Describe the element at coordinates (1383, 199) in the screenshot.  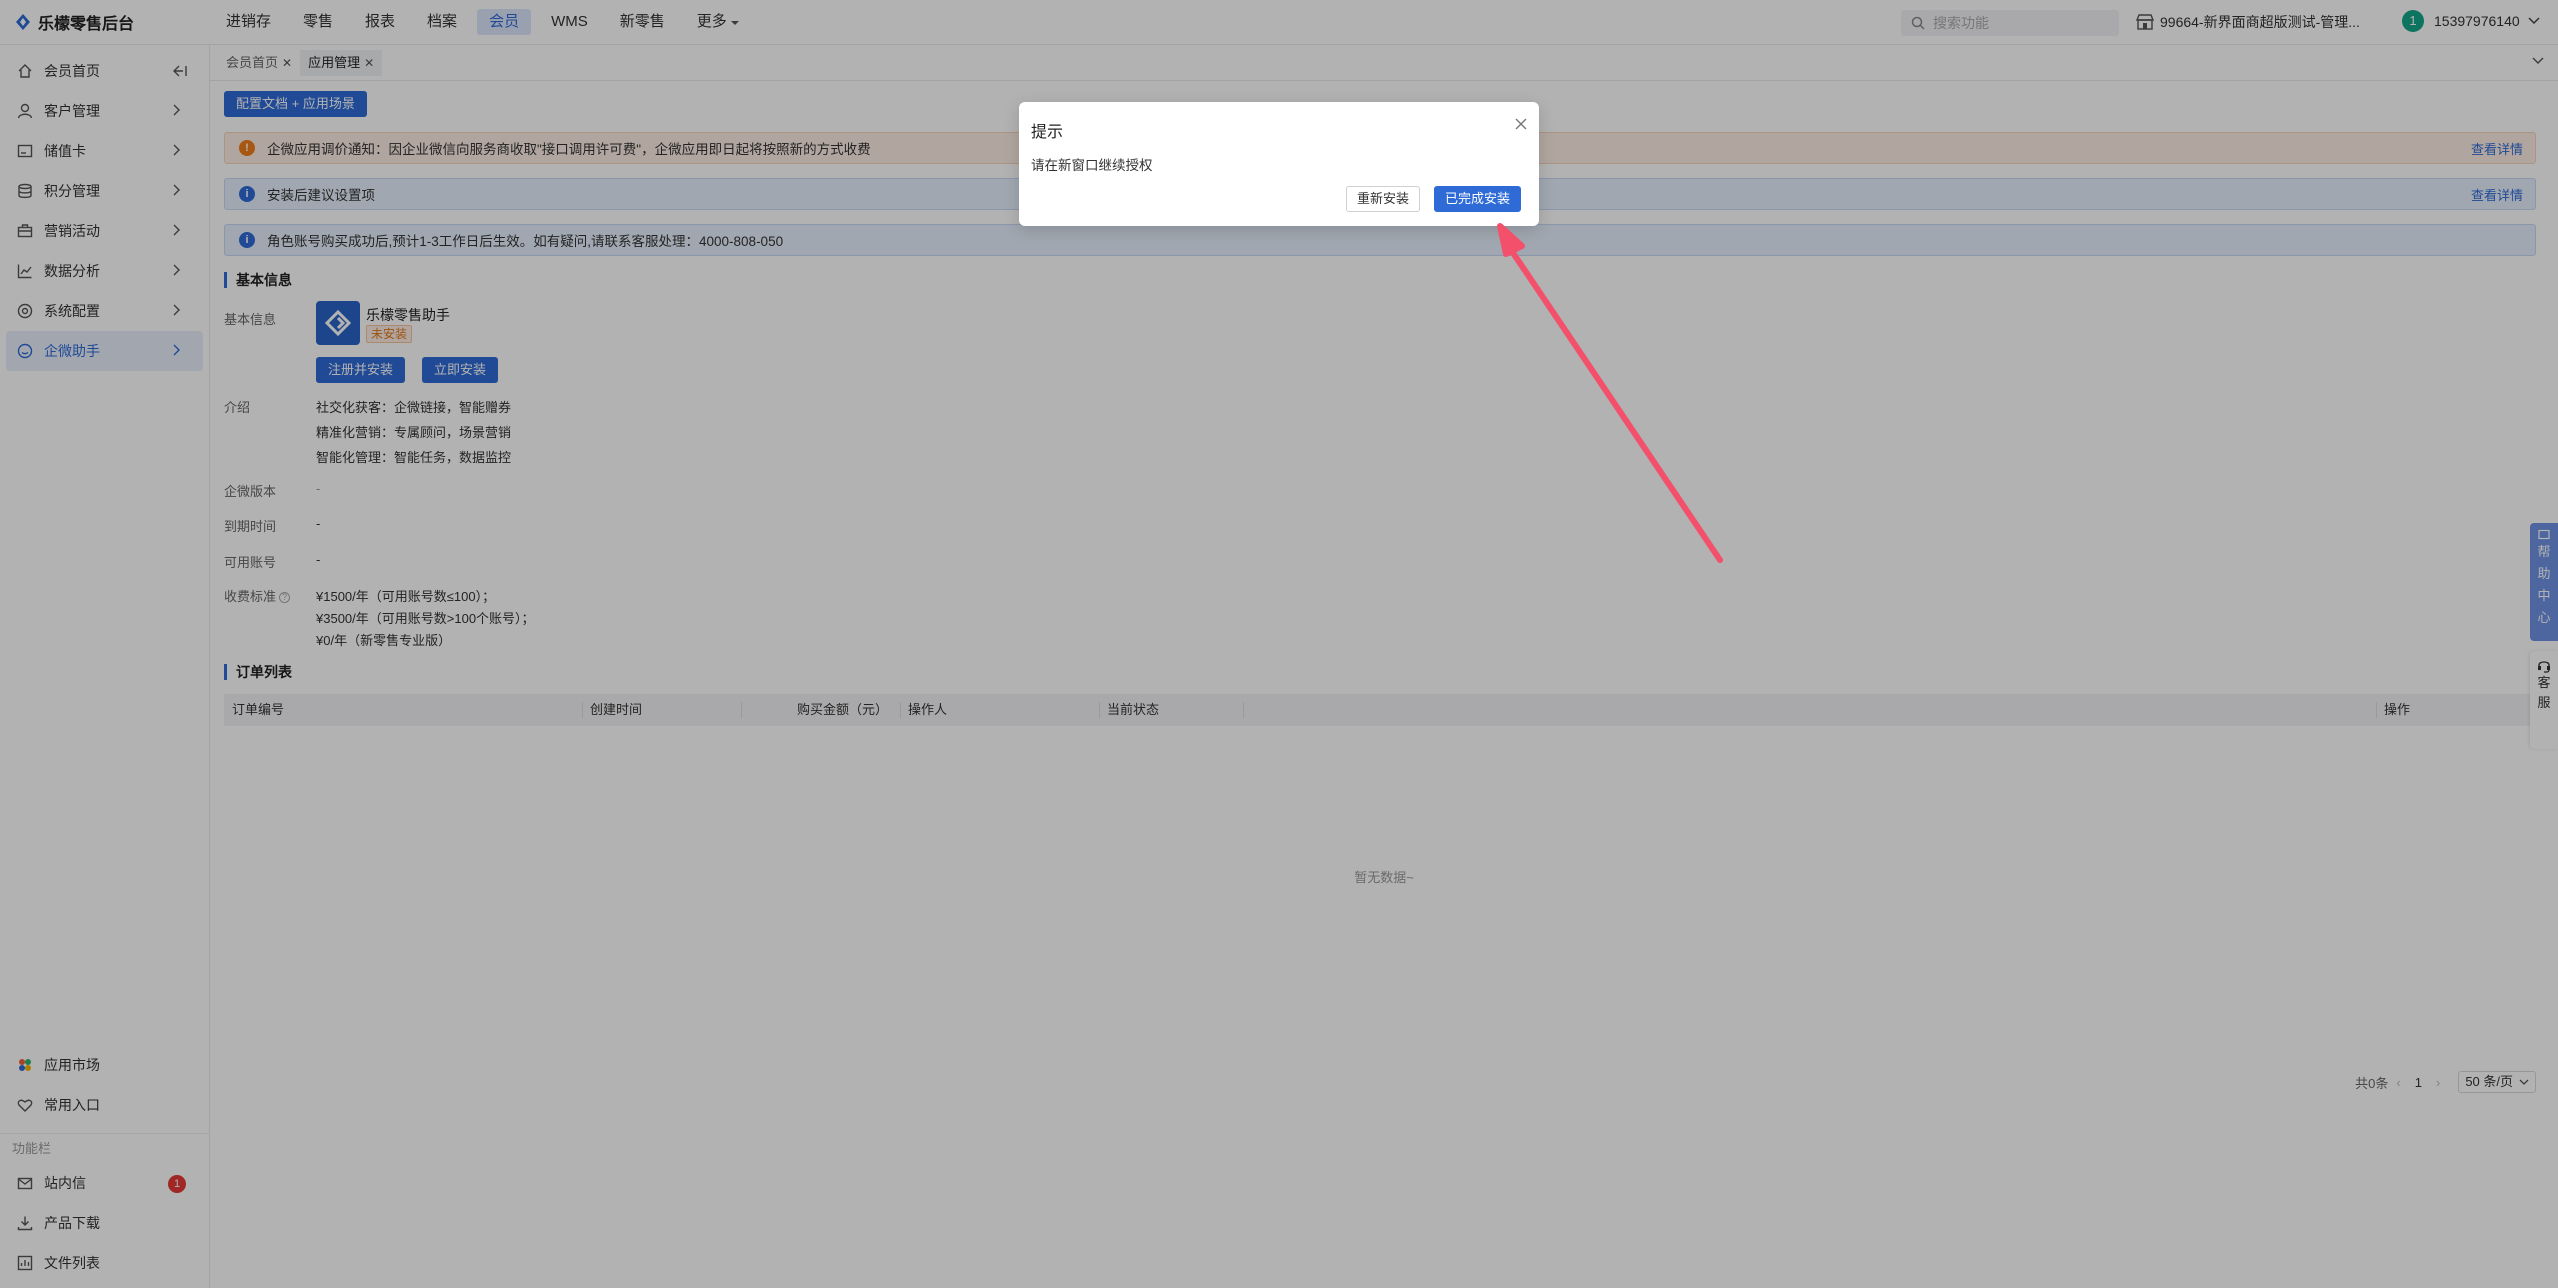
I see `reinstall-button: 重新安装` at that location.